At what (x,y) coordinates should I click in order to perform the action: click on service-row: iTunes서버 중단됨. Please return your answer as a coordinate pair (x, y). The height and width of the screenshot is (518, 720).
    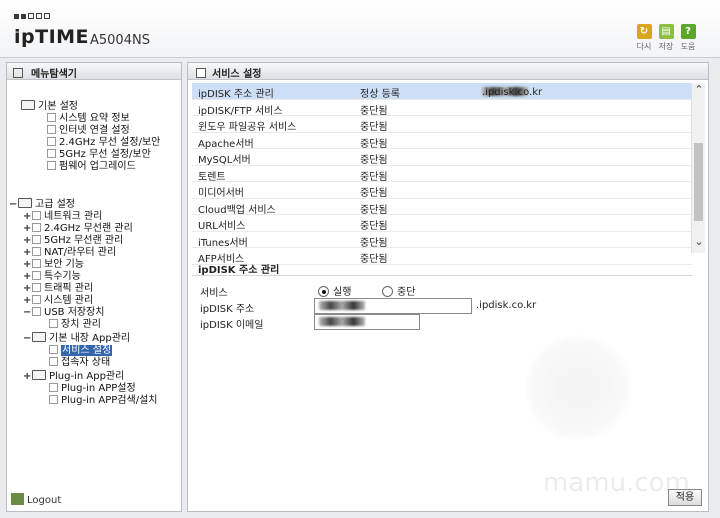
    Looking at the image, I should click on (442, 240).